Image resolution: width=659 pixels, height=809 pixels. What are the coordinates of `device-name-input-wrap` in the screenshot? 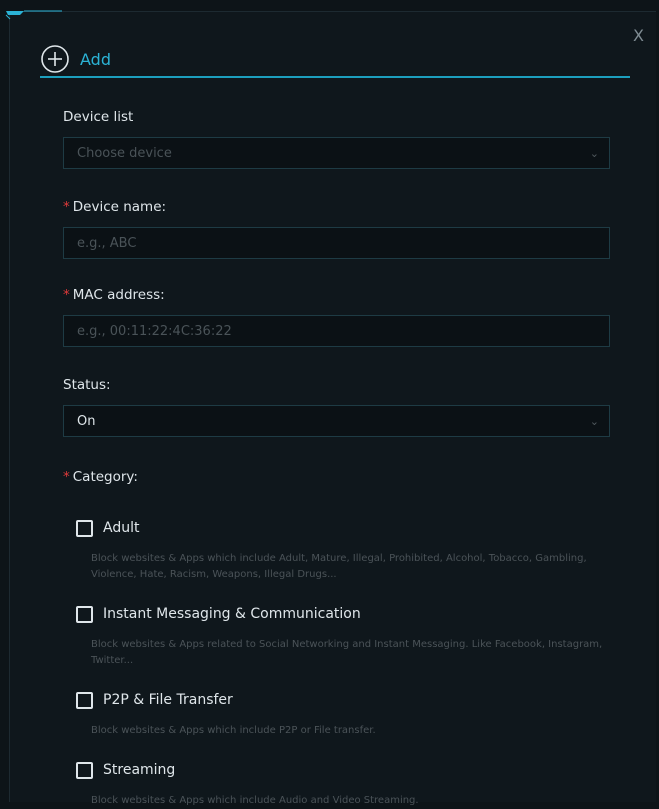 It's located at (336, 243).